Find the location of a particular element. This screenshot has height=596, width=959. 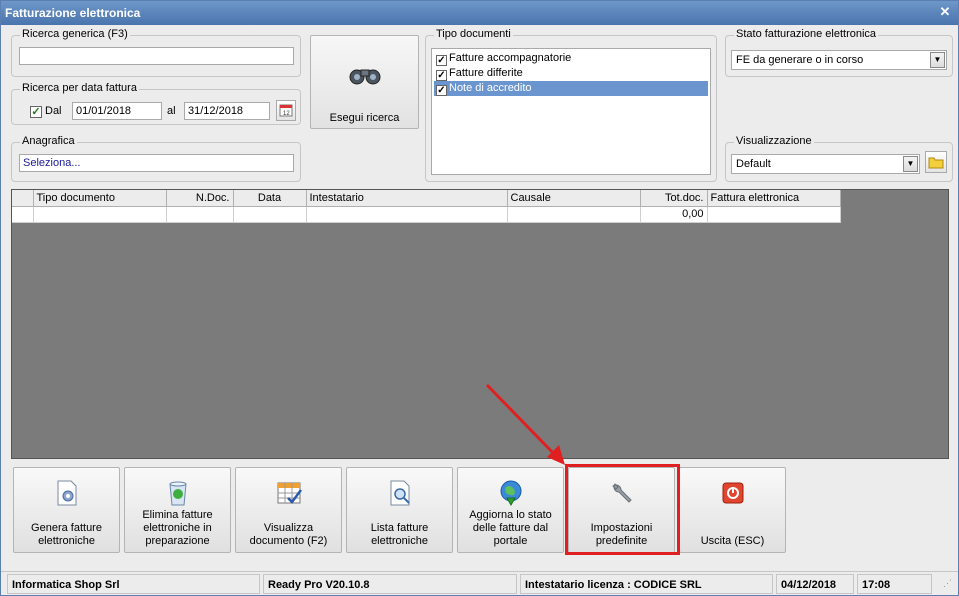

ricerca-generica-group: Ricerca generica (F3) is located at coordinates (156, 52).